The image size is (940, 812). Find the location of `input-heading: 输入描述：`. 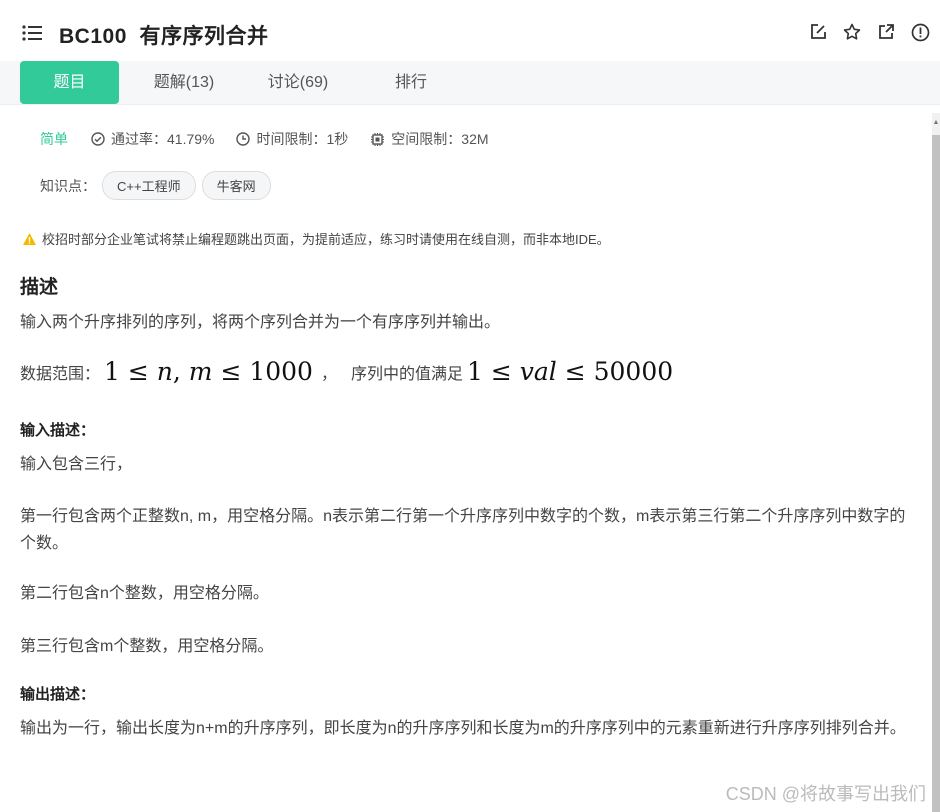

input-heading: 输入描述： is located at coordinates (58, 430).